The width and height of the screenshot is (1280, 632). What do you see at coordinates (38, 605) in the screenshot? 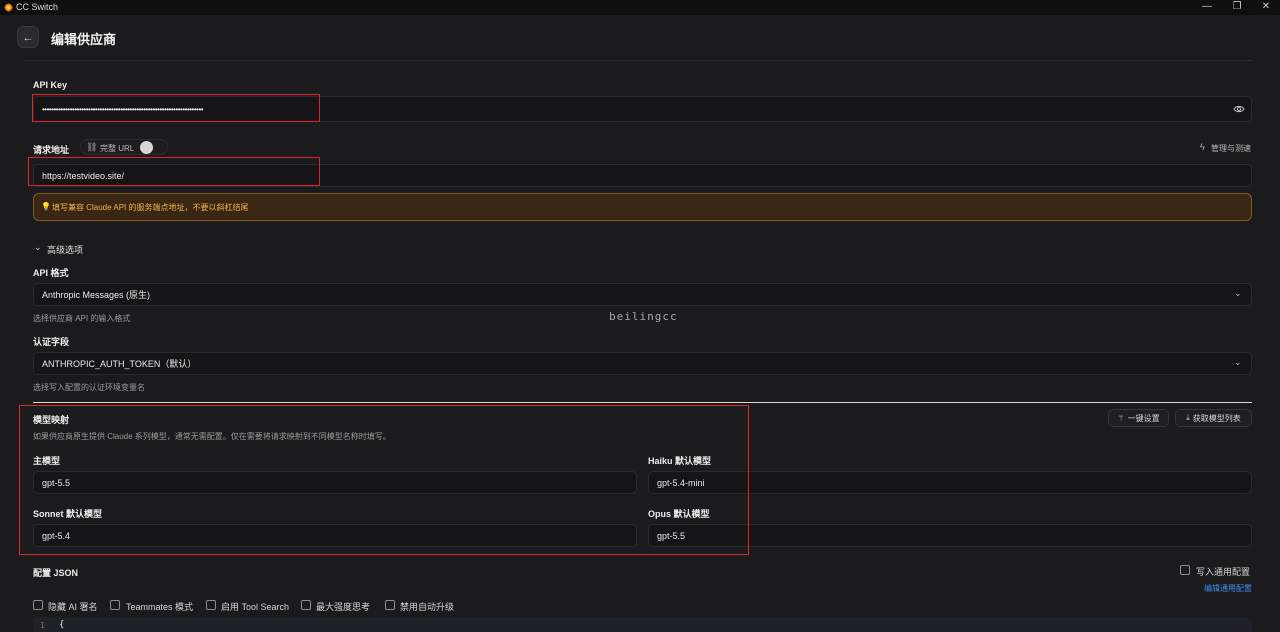
I see `hide-ai-signature-checkbox` at bounding box center [38, 605].